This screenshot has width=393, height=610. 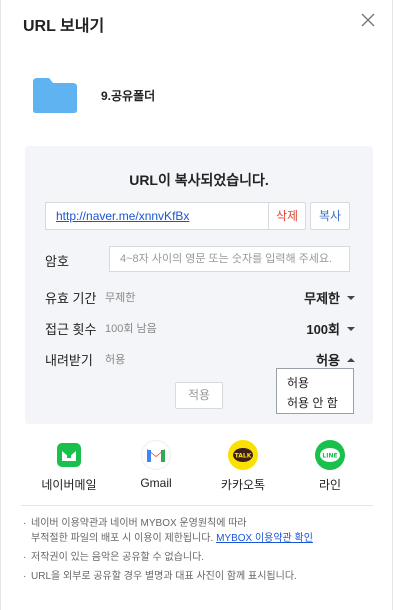 What do you see at coordinates (69, 455) in the screenshot?
I see `naver-mail-icon` at bounding box center [69, 455].